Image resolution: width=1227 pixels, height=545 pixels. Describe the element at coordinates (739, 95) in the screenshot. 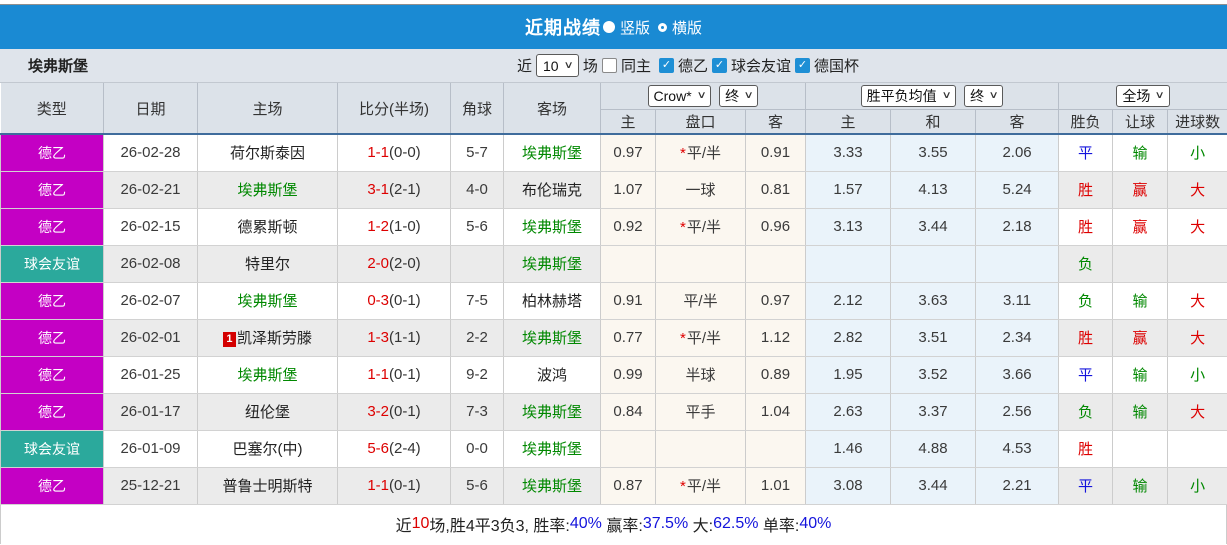

I see `crow-stage-select: 终 ∨` at that location.